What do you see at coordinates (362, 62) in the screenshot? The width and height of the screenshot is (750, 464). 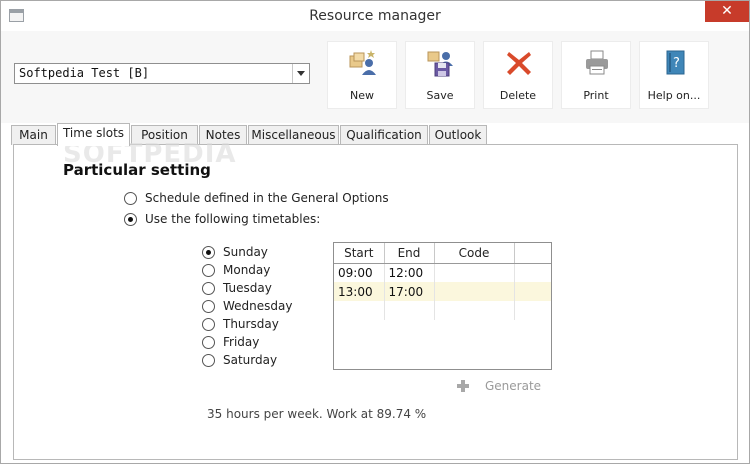 I see `new-user-icon` at bounding box center [362, 62].